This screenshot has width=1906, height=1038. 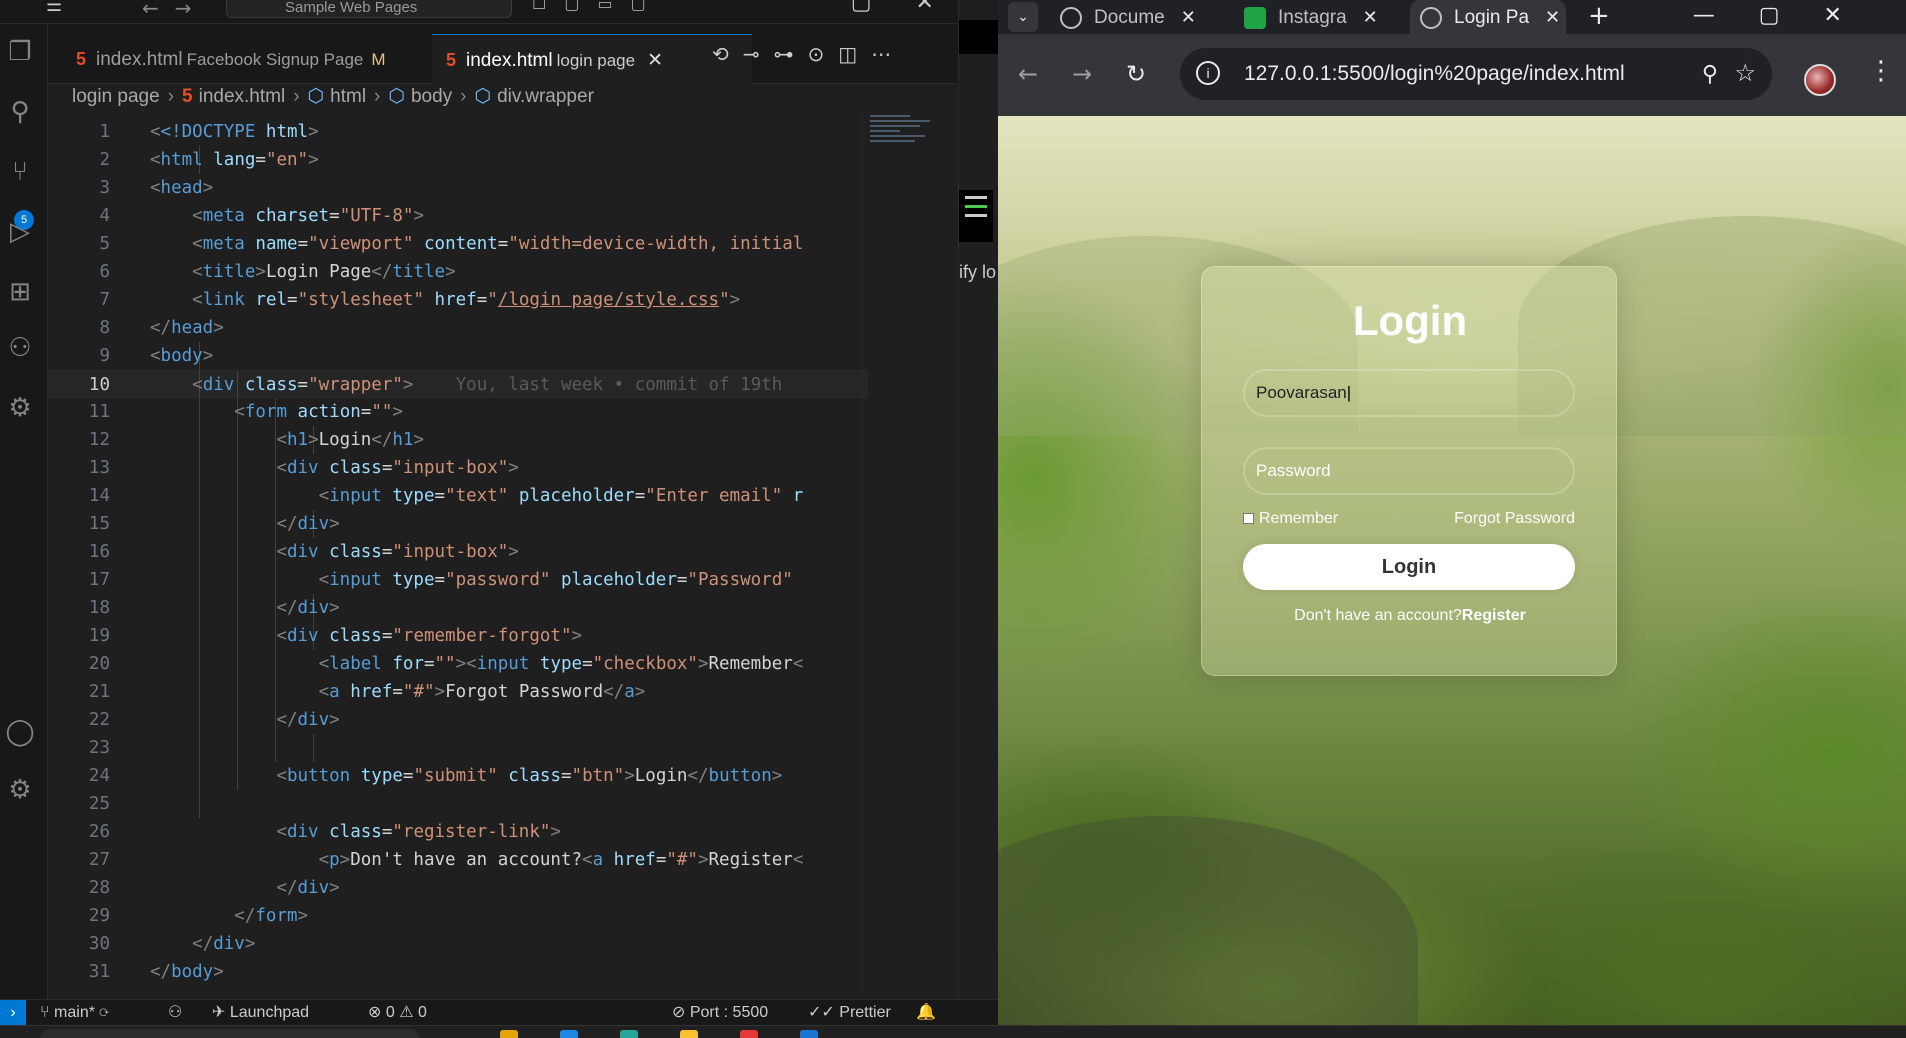 I want to click on settings-gear-icon: ⚙, so click(x=20, y=790).